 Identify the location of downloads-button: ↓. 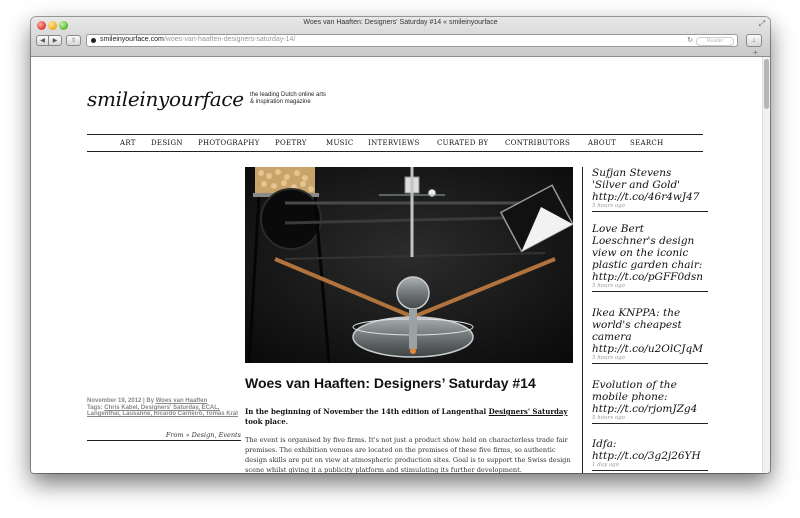
(754, 40).